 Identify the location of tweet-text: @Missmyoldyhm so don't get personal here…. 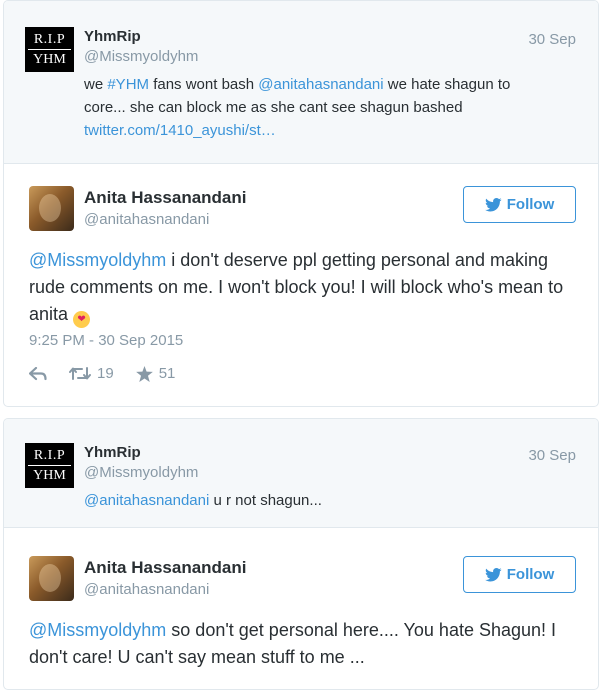
(293, 643).